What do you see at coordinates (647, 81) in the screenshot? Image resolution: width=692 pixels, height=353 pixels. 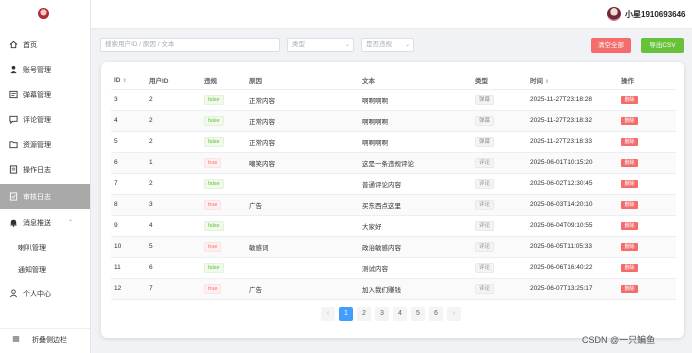 I see `column-header-action: 操作` at bounding box center [647, 81].